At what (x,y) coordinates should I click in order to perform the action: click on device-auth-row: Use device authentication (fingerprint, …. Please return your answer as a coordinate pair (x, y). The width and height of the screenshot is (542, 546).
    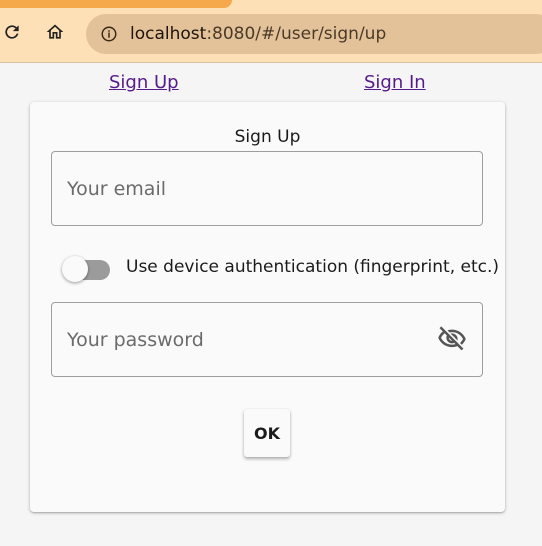
    Looking at the image, I should click on (281, 267).